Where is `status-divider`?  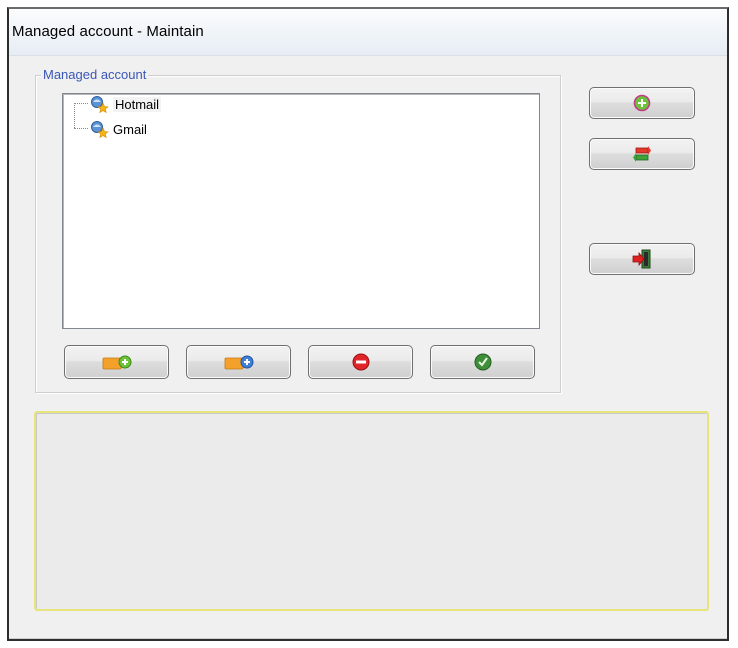 status-divider is located at coordinates (368, 638).